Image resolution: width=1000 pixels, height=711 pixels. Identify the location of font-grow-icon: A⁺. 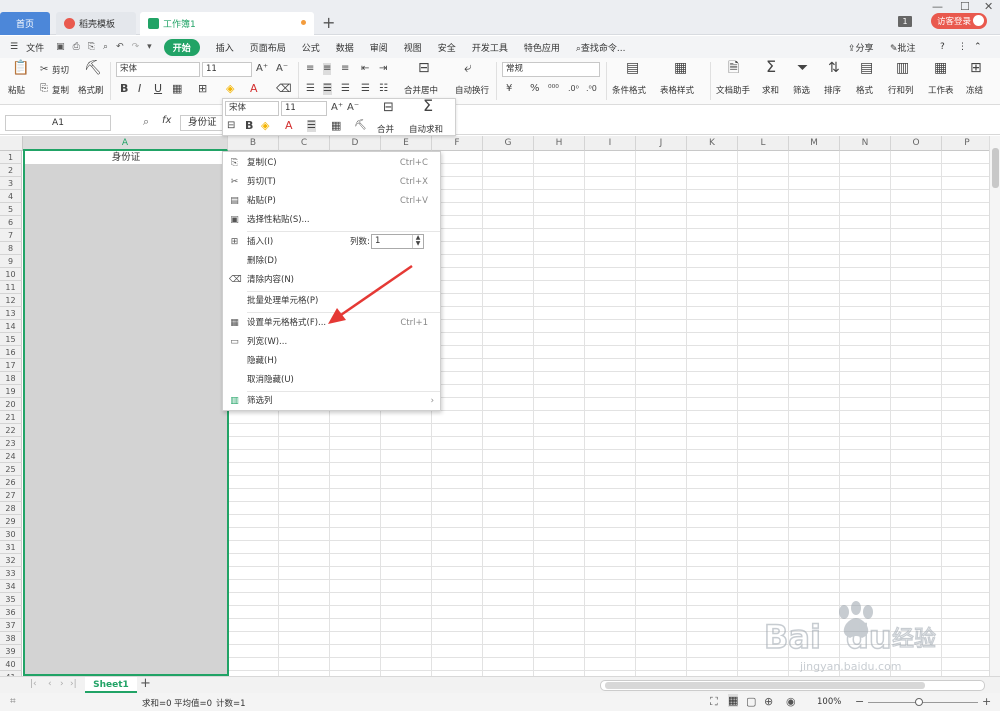
(262, 69).